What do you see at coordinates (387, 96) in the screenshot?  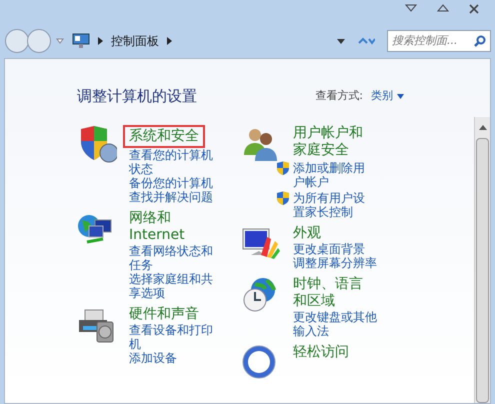 I see `view-dropdown: 类别` at bounding box center [387, 96].